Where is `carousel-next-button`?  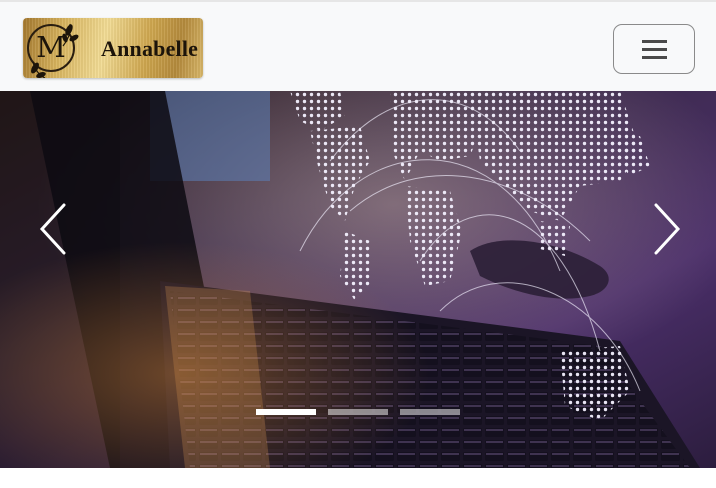
carousel-next-button is located at coordinates (666, 229).